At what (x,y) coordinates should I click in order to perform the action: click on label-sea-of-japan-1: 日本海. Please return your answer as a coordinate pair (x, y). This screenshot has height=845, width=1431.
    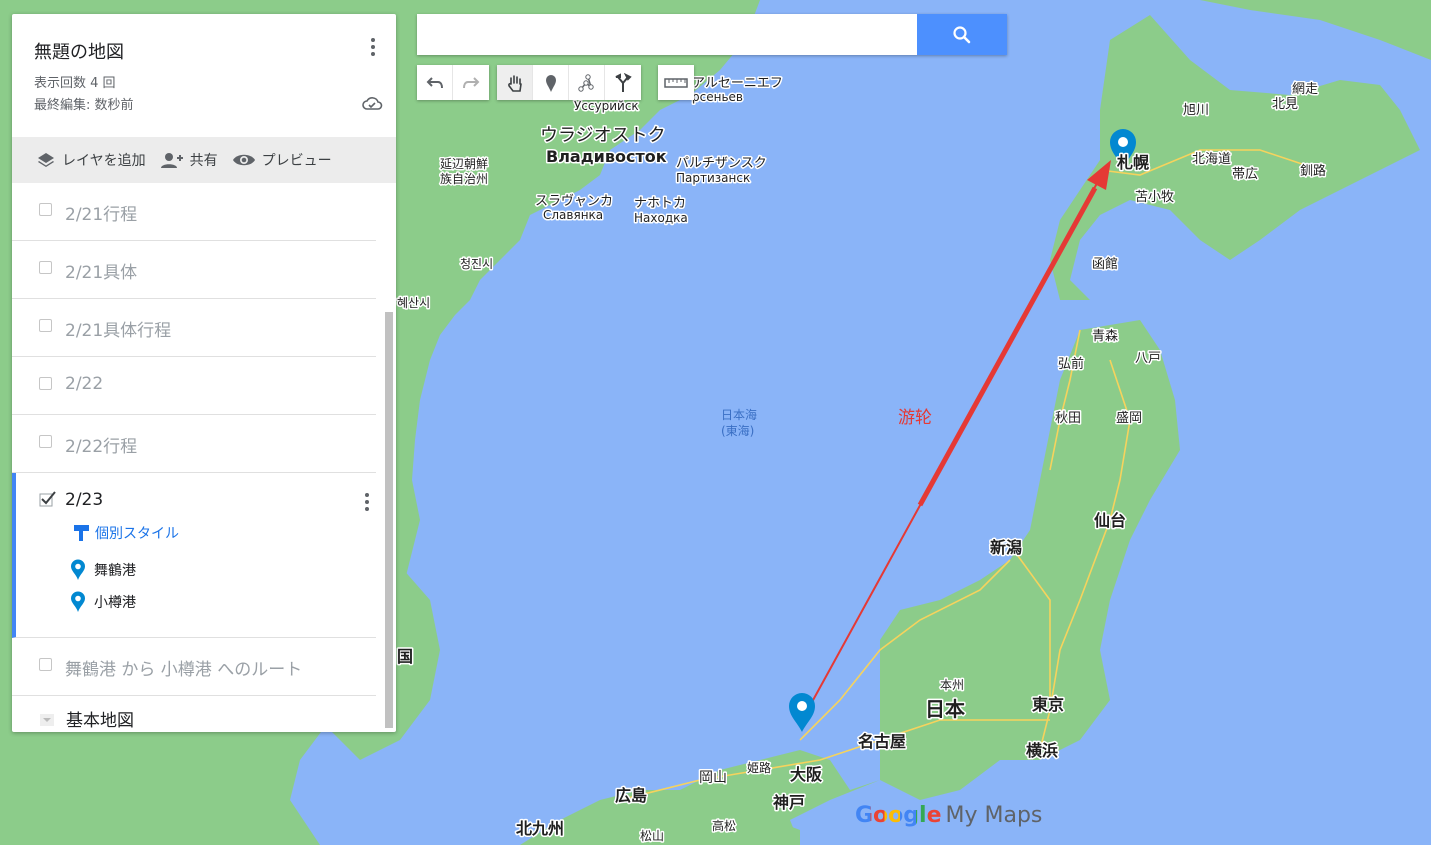
    Looking at the image, I should click on (739, 414).